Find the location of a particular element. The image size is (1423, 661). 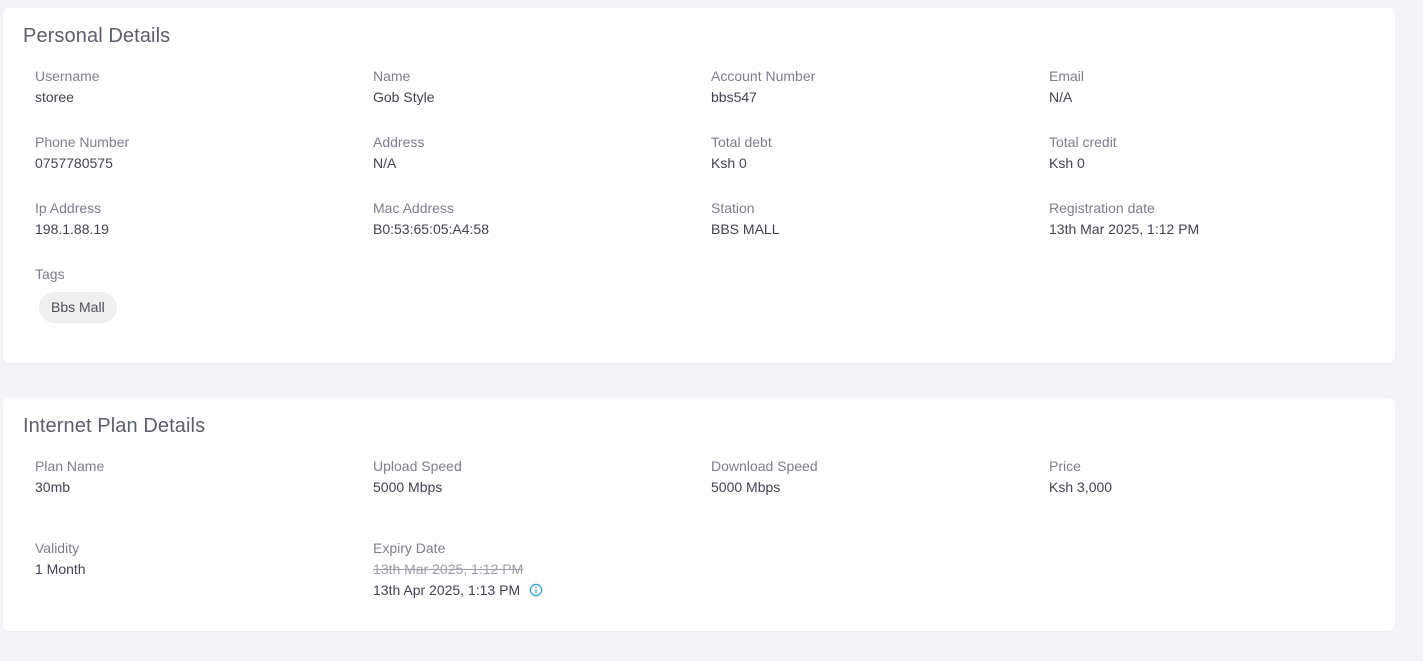

field-label: Total credit is located at coordinates (1083, 142).